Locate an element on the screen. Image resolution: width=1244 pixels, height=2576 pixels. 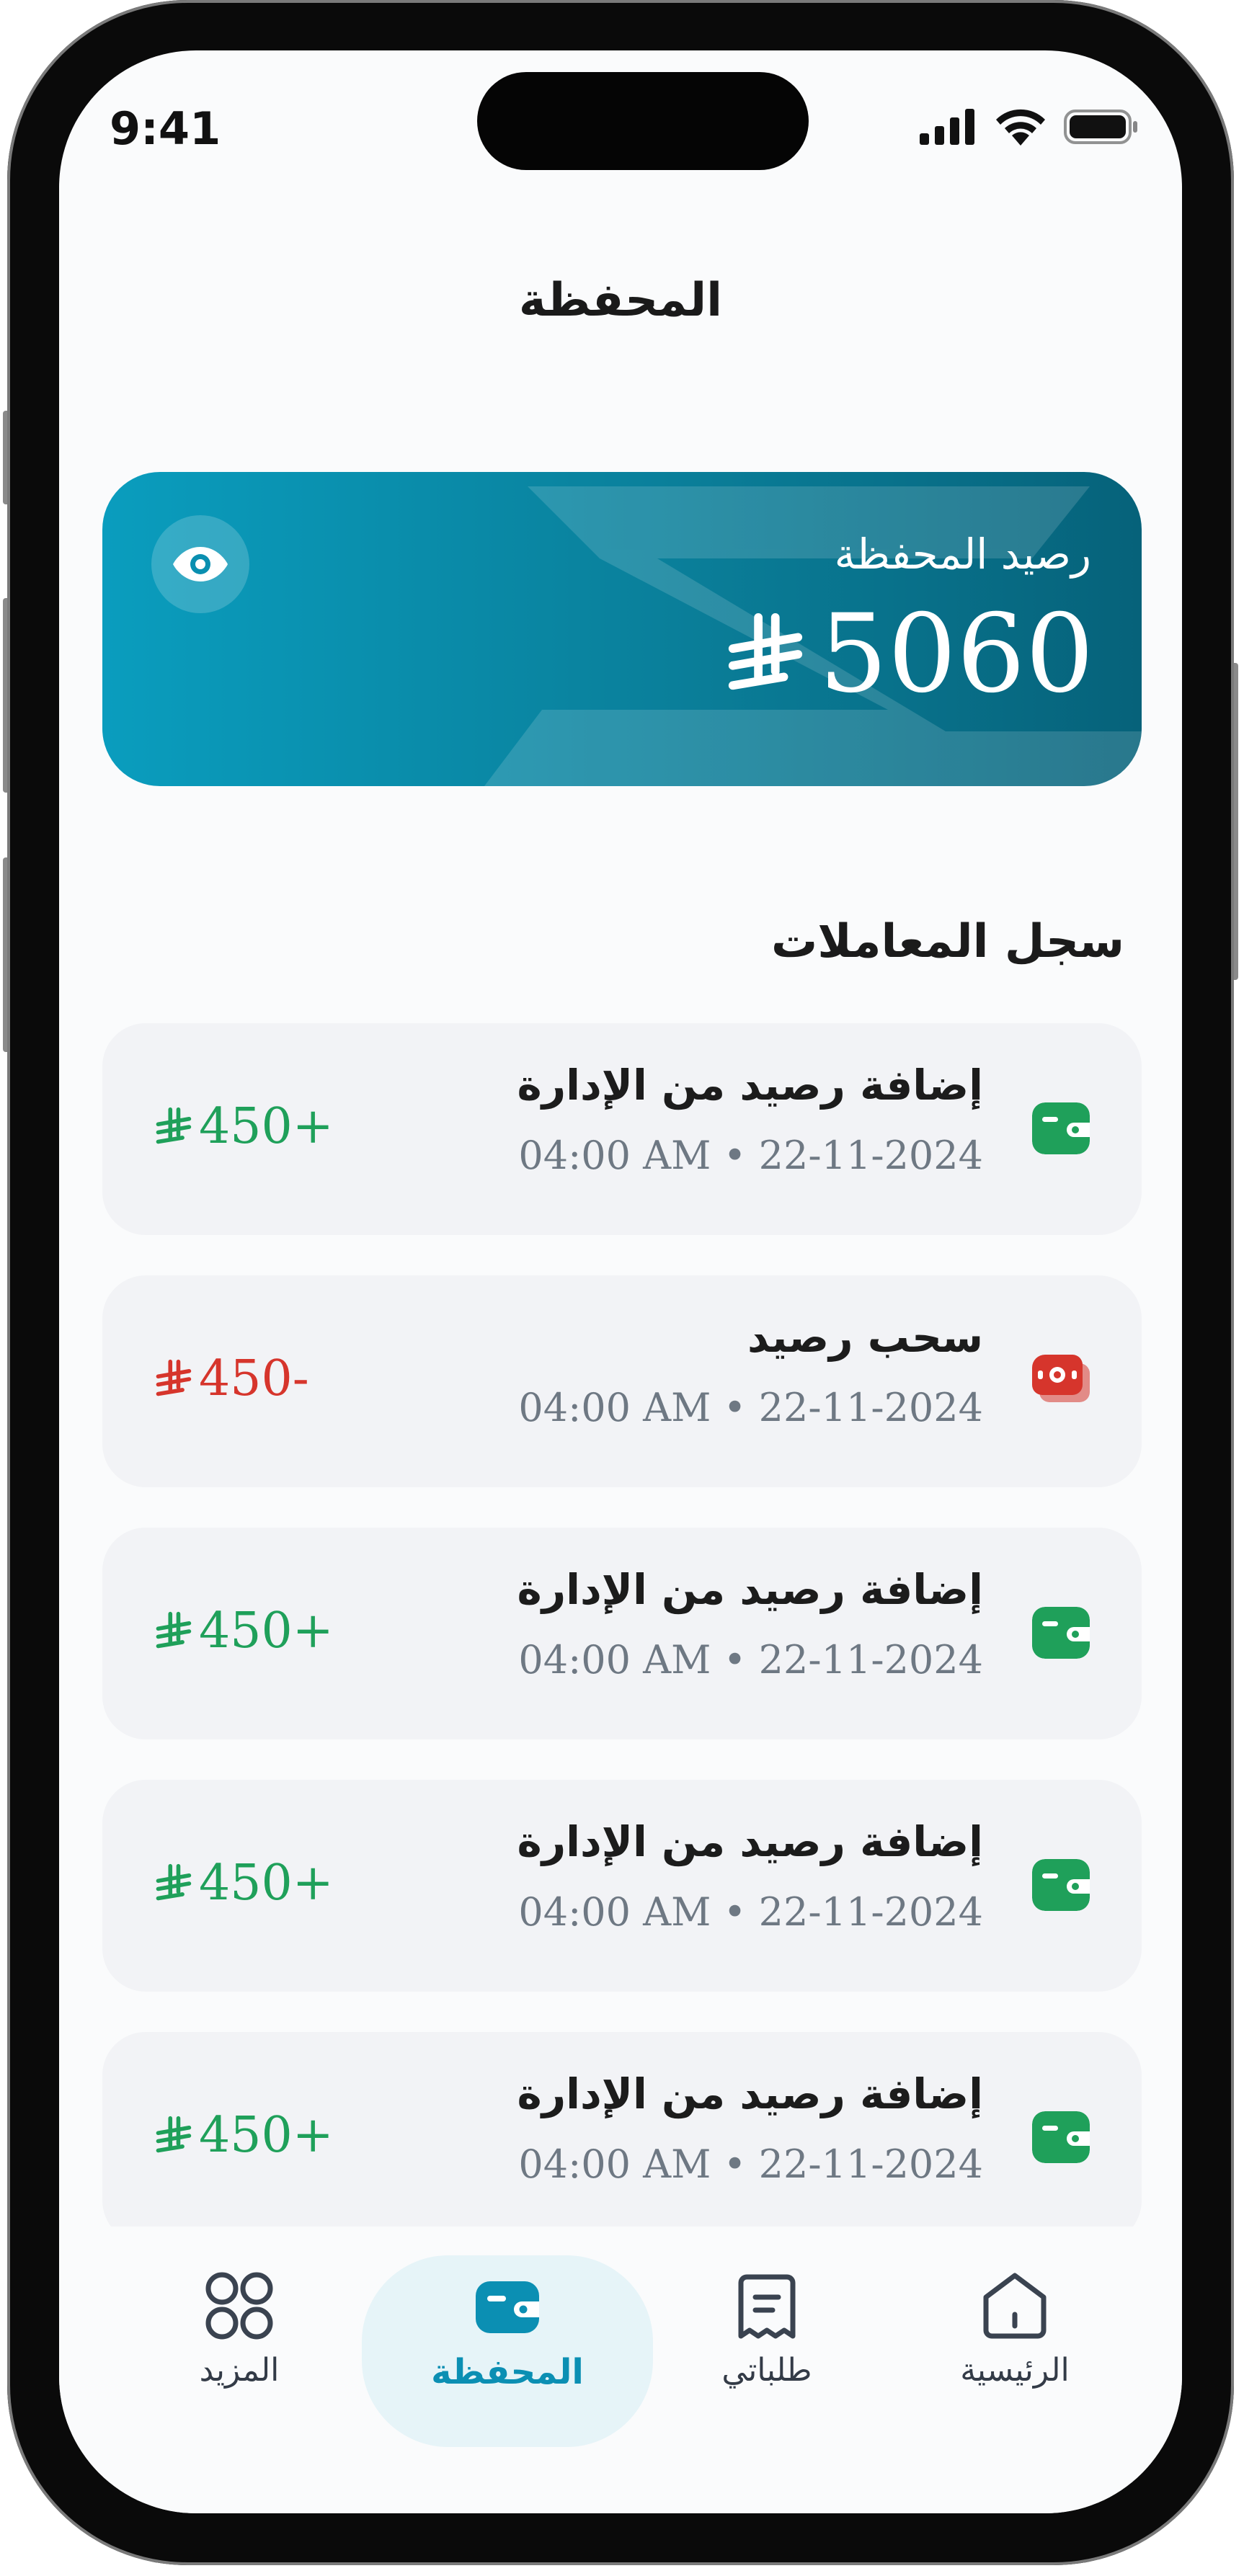
cash-withdraw-icon is located at coordinates (1061, 1378).